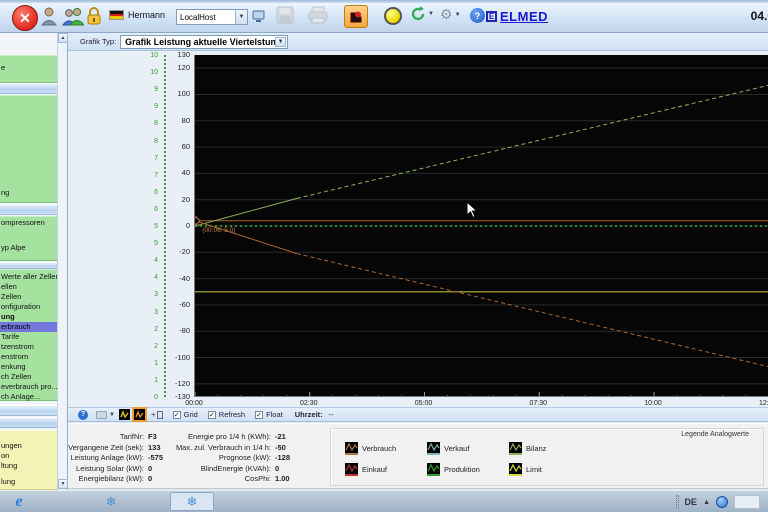 The height and width of the screenshot is (512, 768). What do you see at coordinates (536, 448) in the screenshot?
I see `legend-label: Bilanz` at bounding box center [536, 448].